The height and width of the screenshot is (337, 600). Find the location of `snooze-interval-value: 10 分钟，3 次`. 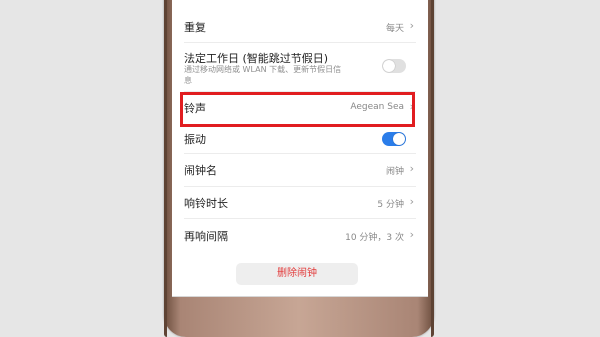

snooze-interval-value: 10 分钟，3 次 is located at coordinates (374, 238).